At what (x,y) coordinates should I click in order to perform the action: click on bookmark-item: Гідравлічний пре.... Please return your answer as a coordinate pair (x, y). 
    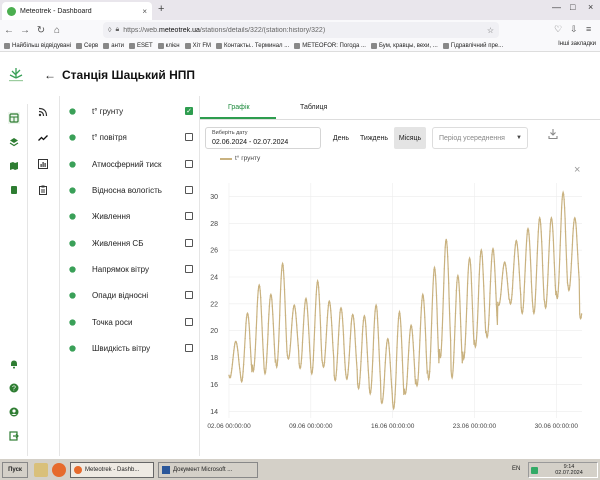
    Looking at the image, I should click on (472, 45).